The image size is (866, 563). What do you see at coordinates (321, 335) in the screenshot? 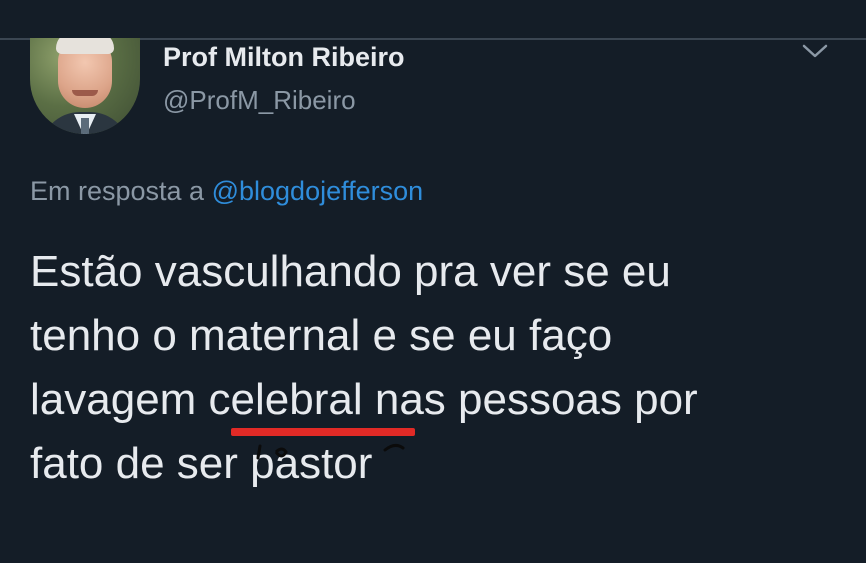
I see `tweet-text-line: tenho o maternal e se eu faço` at bounding box center [321, 335].